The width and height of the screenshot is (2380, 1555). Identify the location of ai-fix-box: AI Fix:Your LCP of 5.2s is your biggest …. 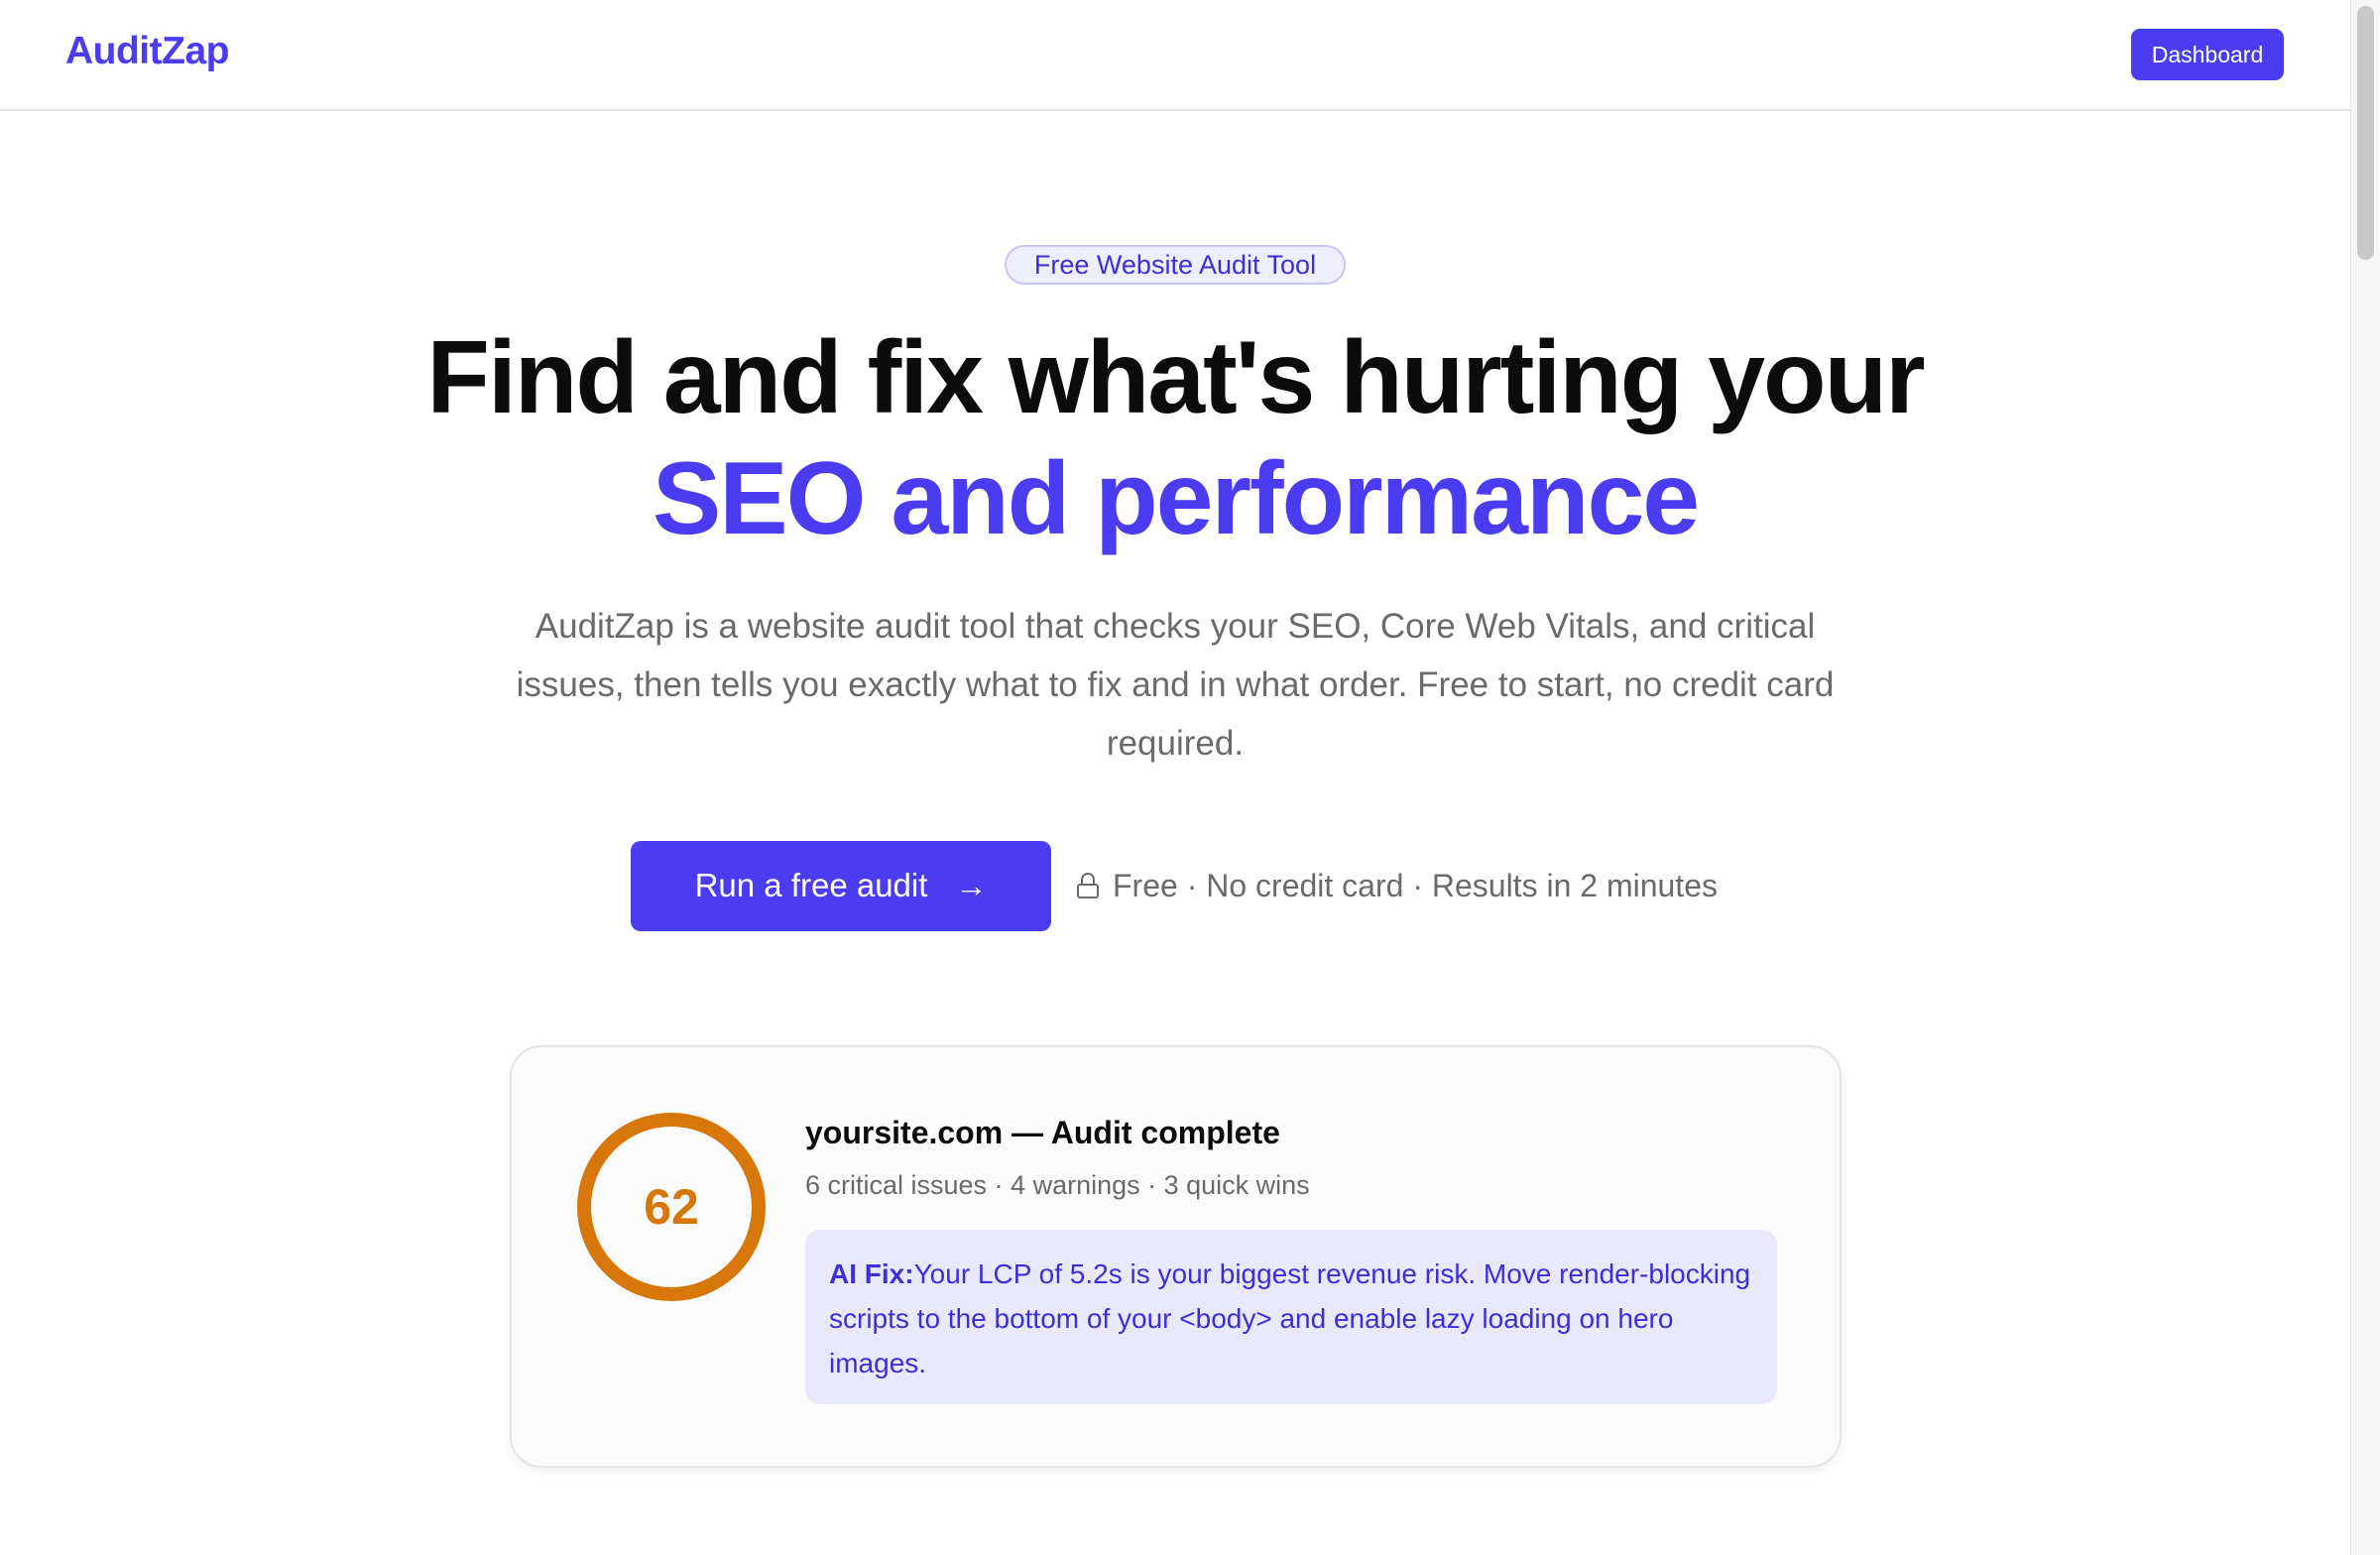
(1291, 1317).